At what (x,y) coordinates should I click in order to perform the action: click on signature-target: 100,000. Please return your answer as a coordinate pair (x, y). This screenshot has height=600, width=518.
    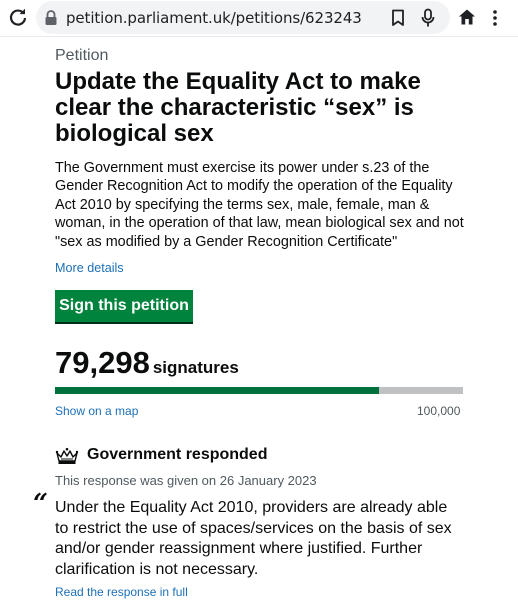
    Looking at the image, I should click on (439, 411).